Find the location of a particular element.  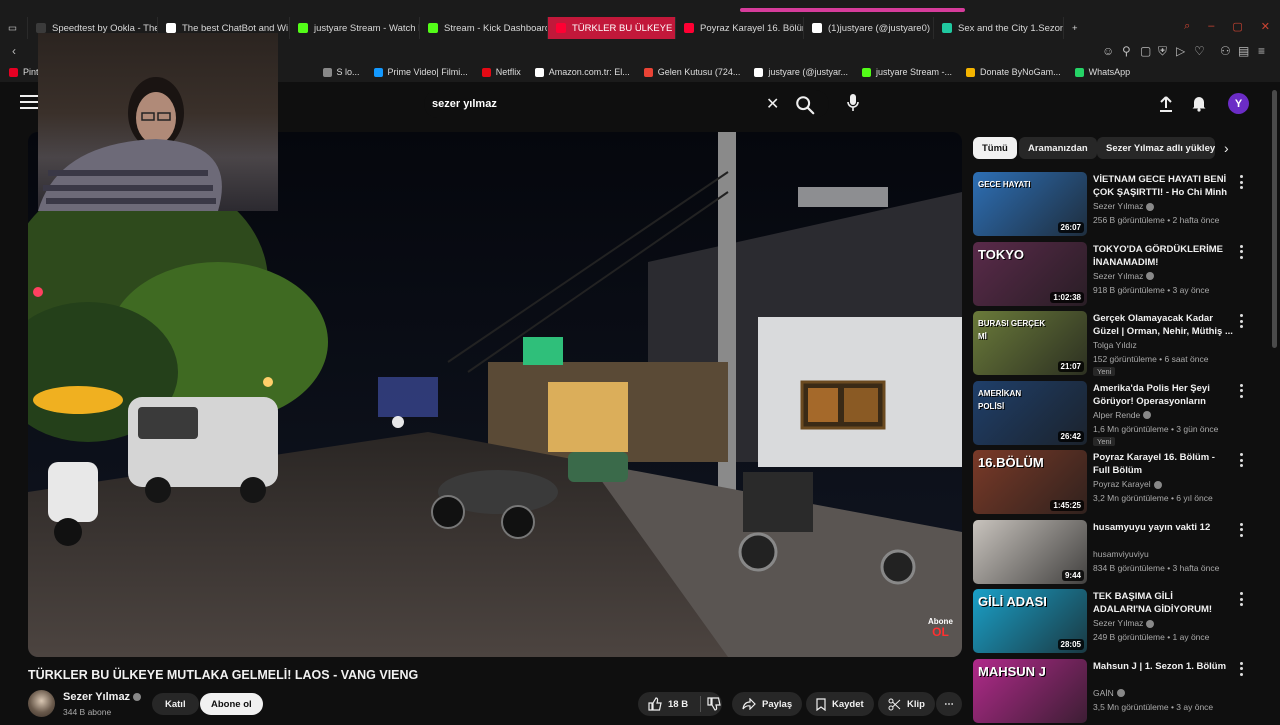

channel-name: Poyraz Karayel is located at coordinates (1127, 484).